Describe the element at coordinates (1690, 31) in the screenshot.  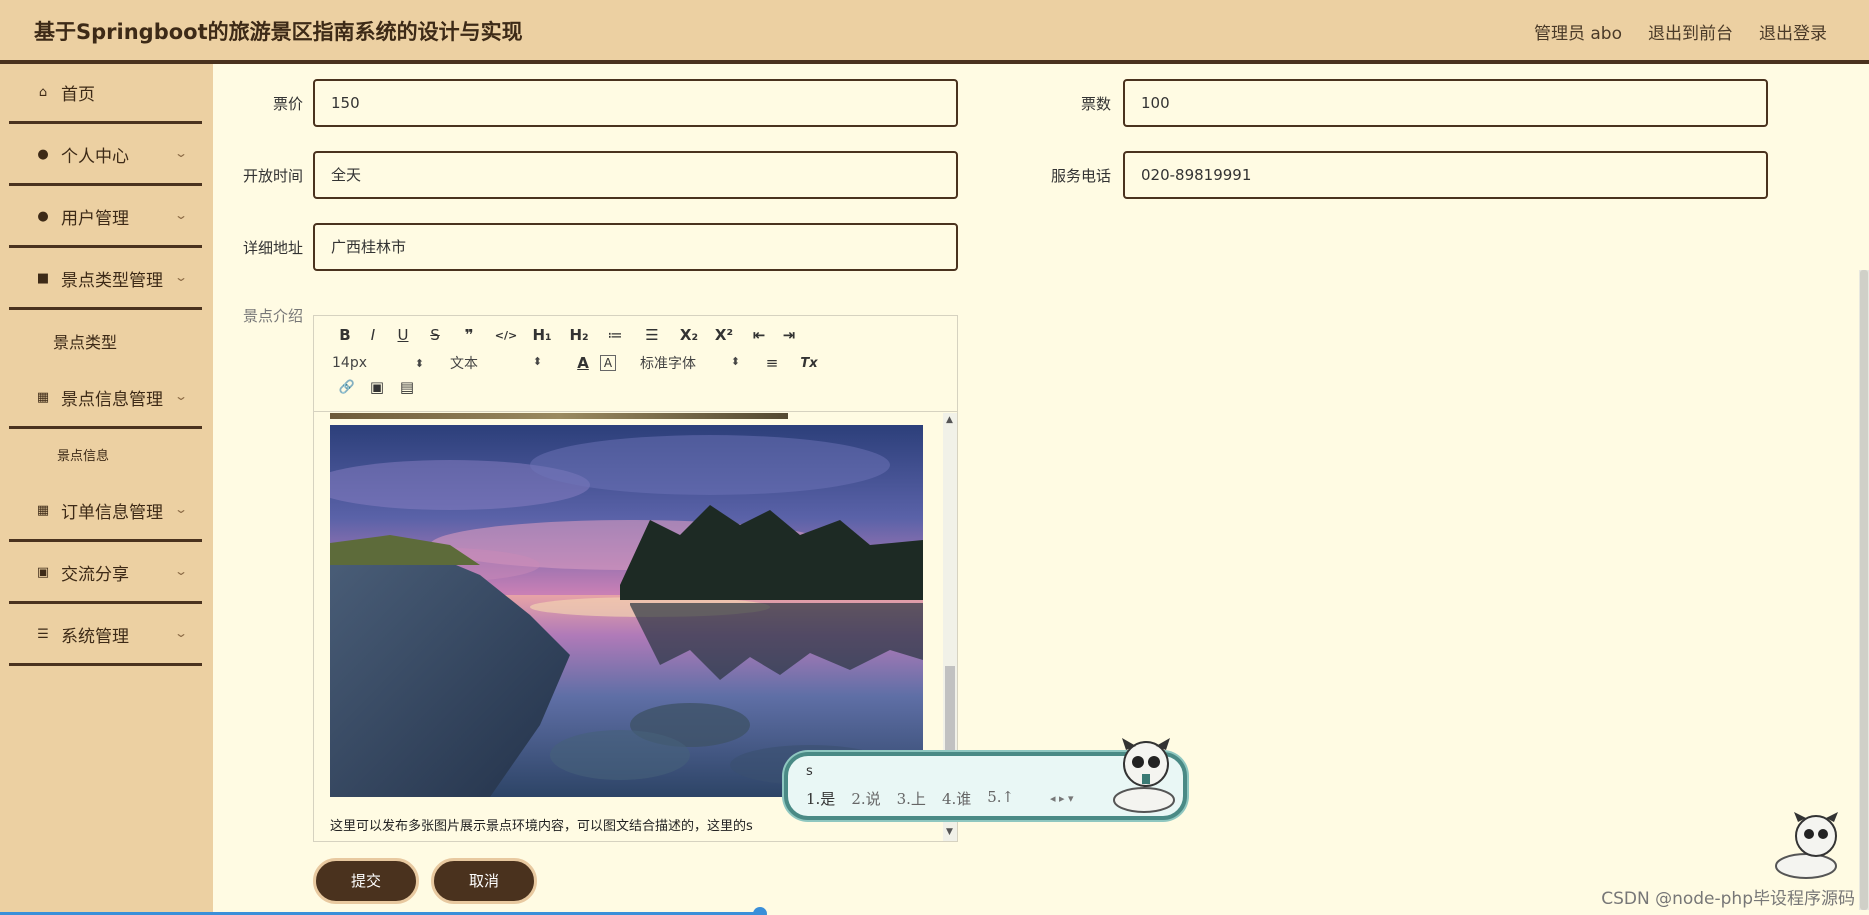
I see `front-link: 退出到前台` at that location.